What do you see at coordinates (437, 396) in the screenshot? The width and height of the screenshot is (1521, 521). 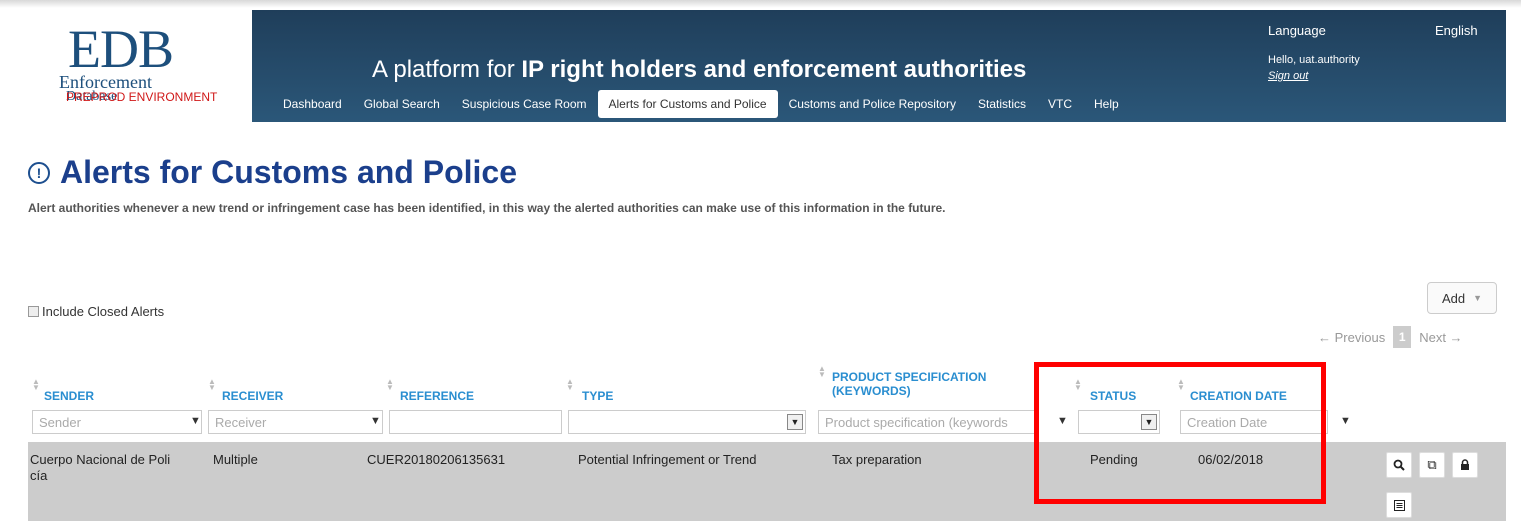 I see `col-reference: REFERENCE` at bounding box center [437, 396].